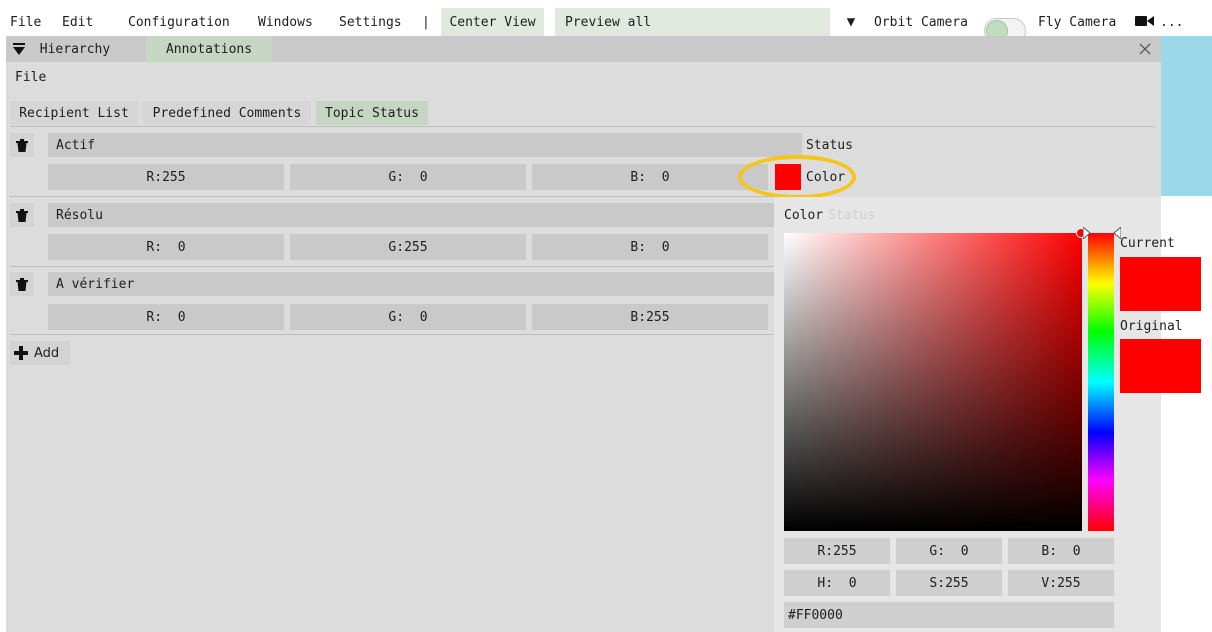  Describe the element at coordinates (285, 22) in the screenshot. I see `menu-windows: Windows` at that location.